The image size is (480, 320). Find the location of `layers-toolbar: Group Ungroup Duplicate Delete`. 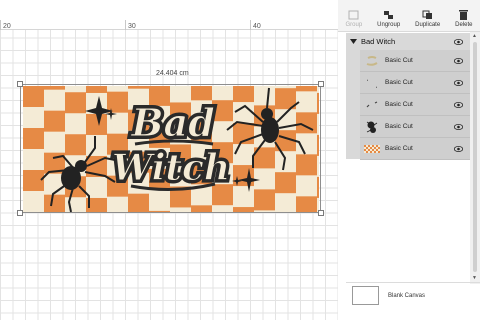

layers-toolbar: Group Ungroup Duplicate Delete is located at coordinates (409, 16).